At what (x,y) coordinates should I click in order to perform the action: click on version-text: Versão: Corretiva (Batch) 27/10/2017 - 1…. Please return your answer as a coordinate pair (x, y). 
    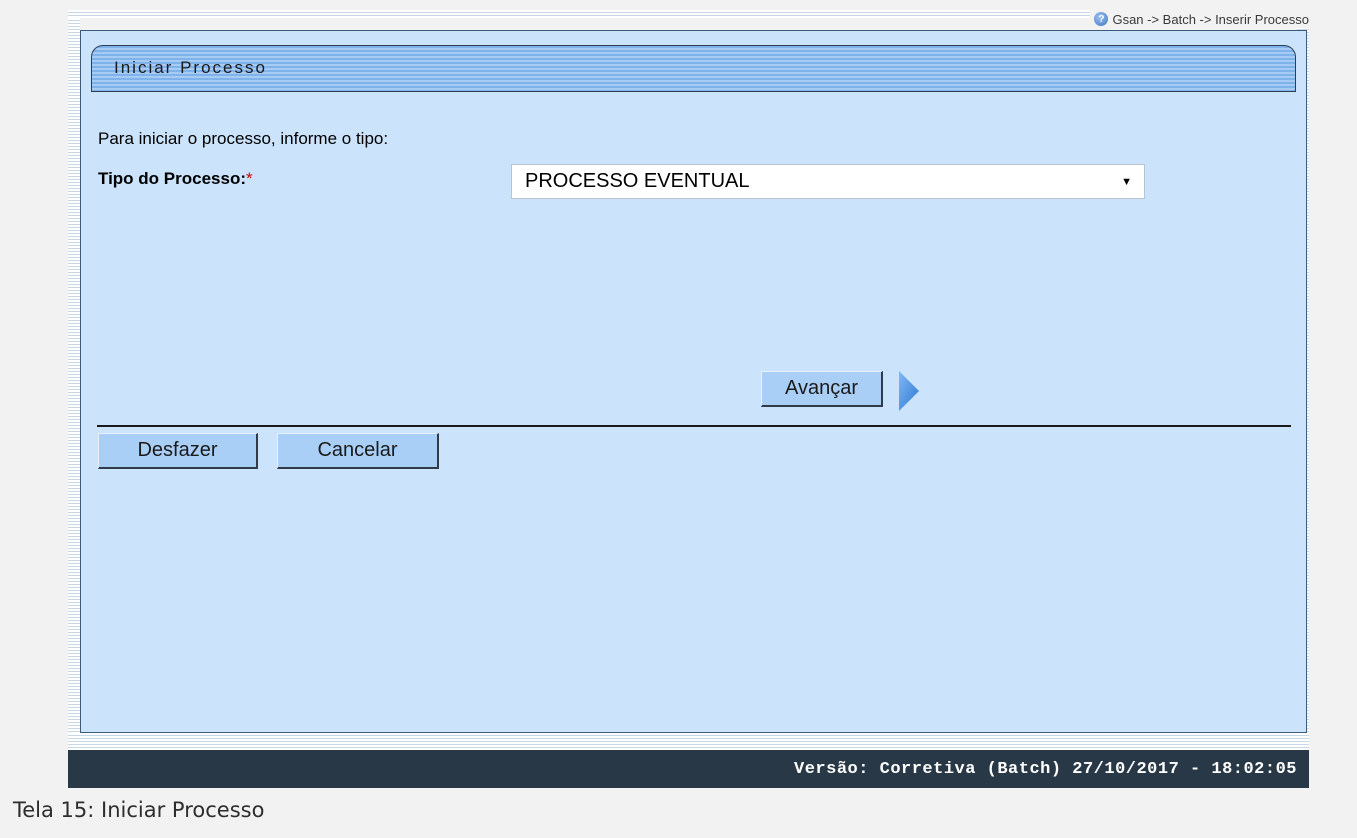
    Looking at the image, I should click on (1045, 769).